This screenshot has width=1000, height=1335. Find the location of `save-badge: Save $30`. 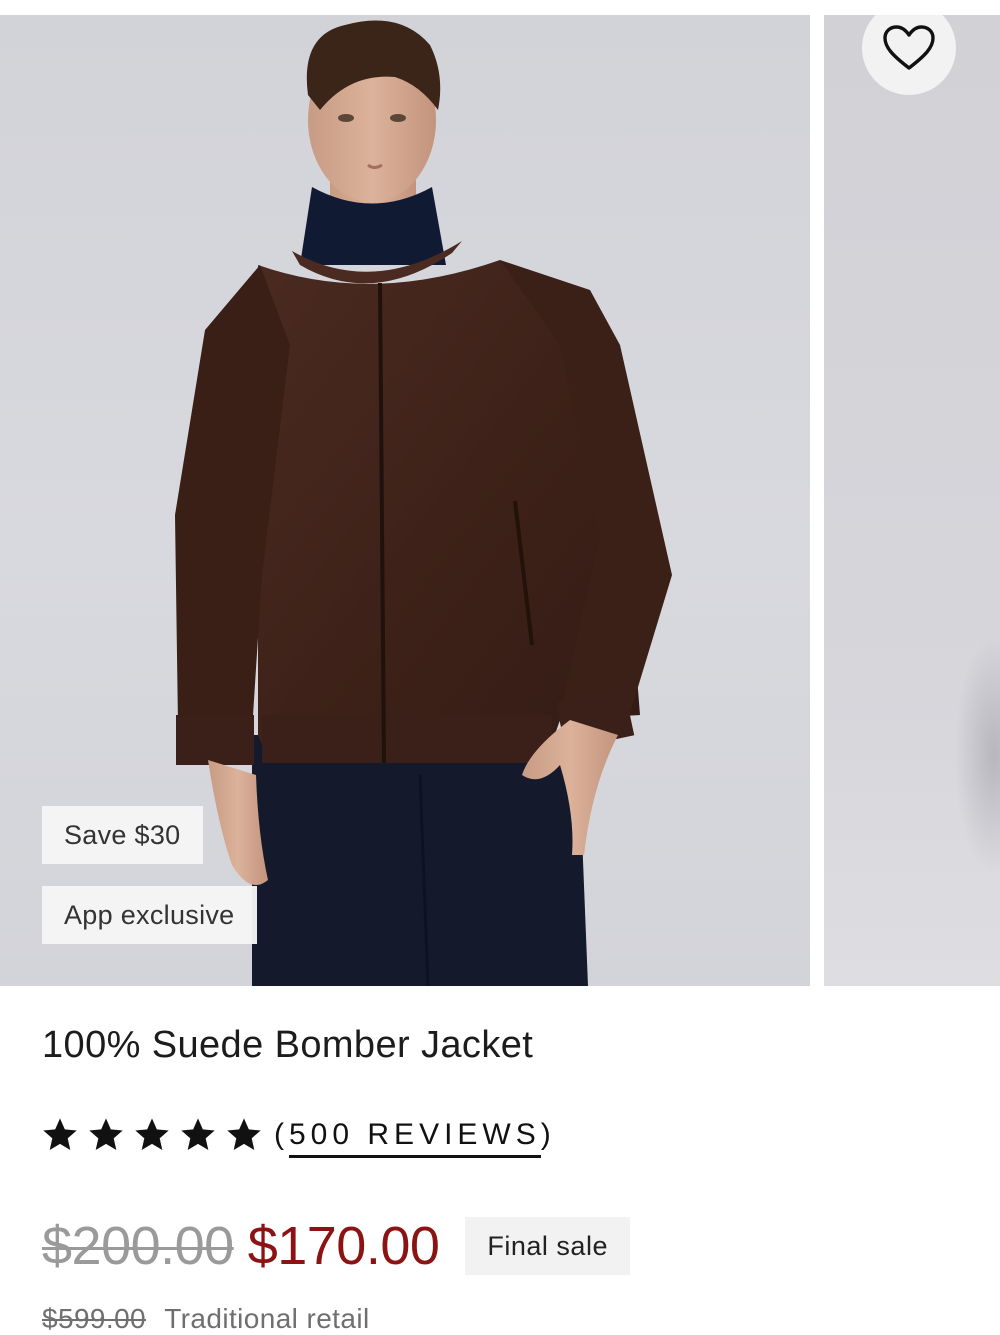

save-badge: Save $30 is located at coordinates (122, 835).